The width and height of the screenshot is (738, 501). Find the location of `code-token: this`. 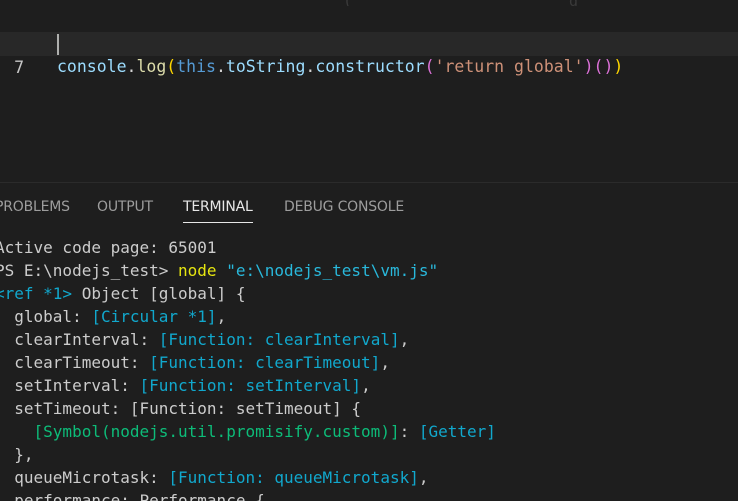

code-token: this is located at coordinates (196, 66).